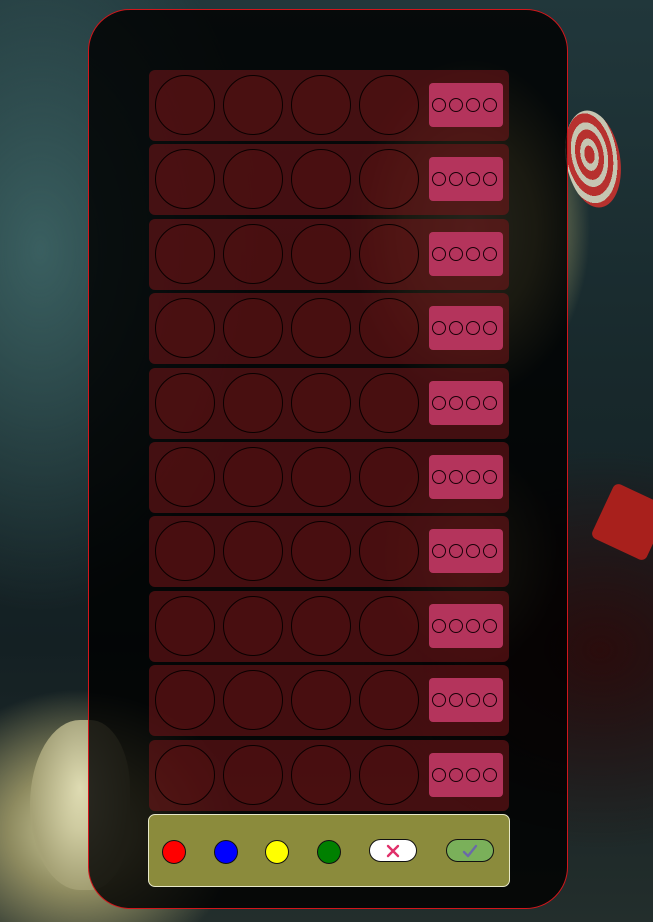 The width and height of the screenshot is (653, 922). I want to click on color-palette, so click(329, 850).